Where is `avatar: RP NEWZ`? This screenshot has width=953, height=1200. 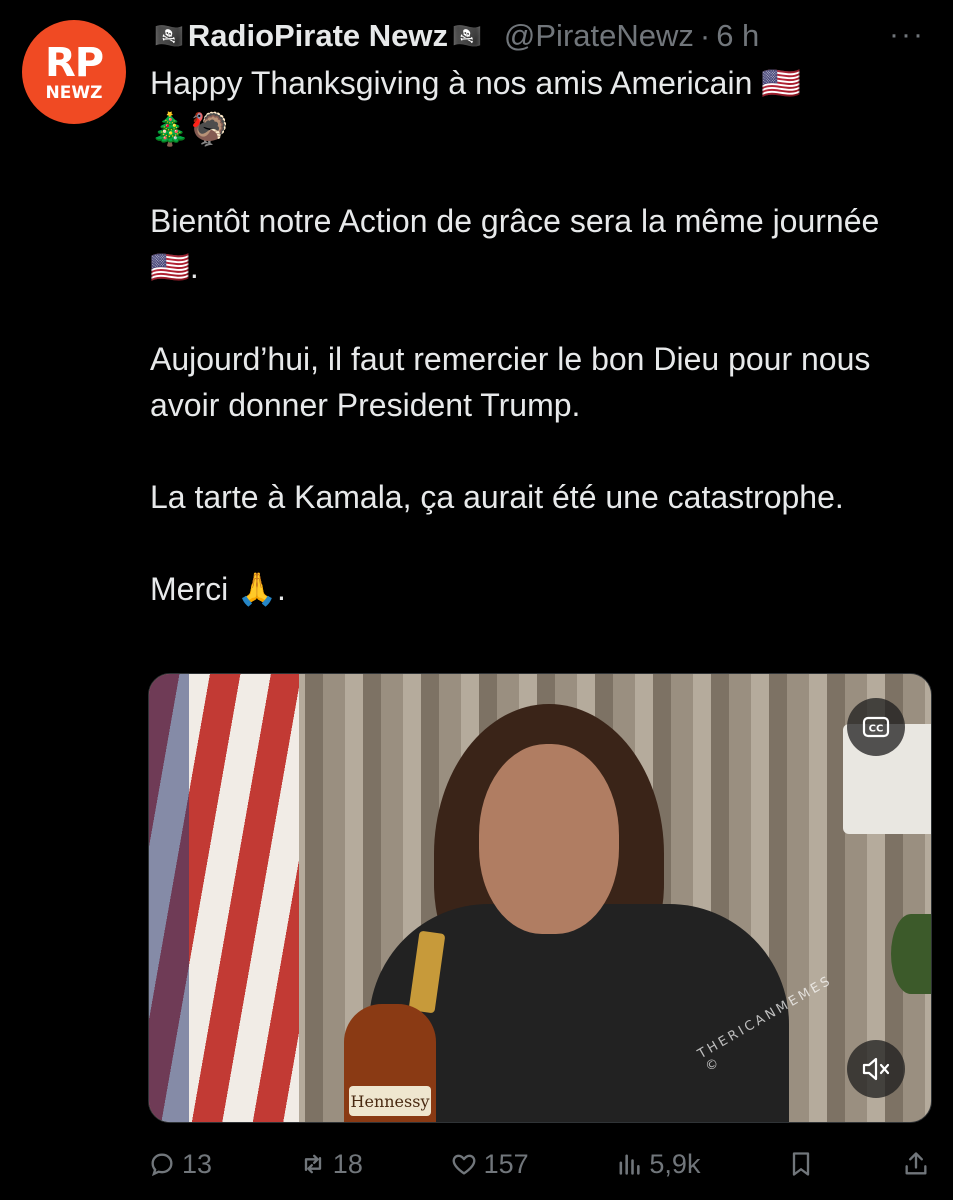 avatar: RP NEWZ is located at coordinates (74, 72).